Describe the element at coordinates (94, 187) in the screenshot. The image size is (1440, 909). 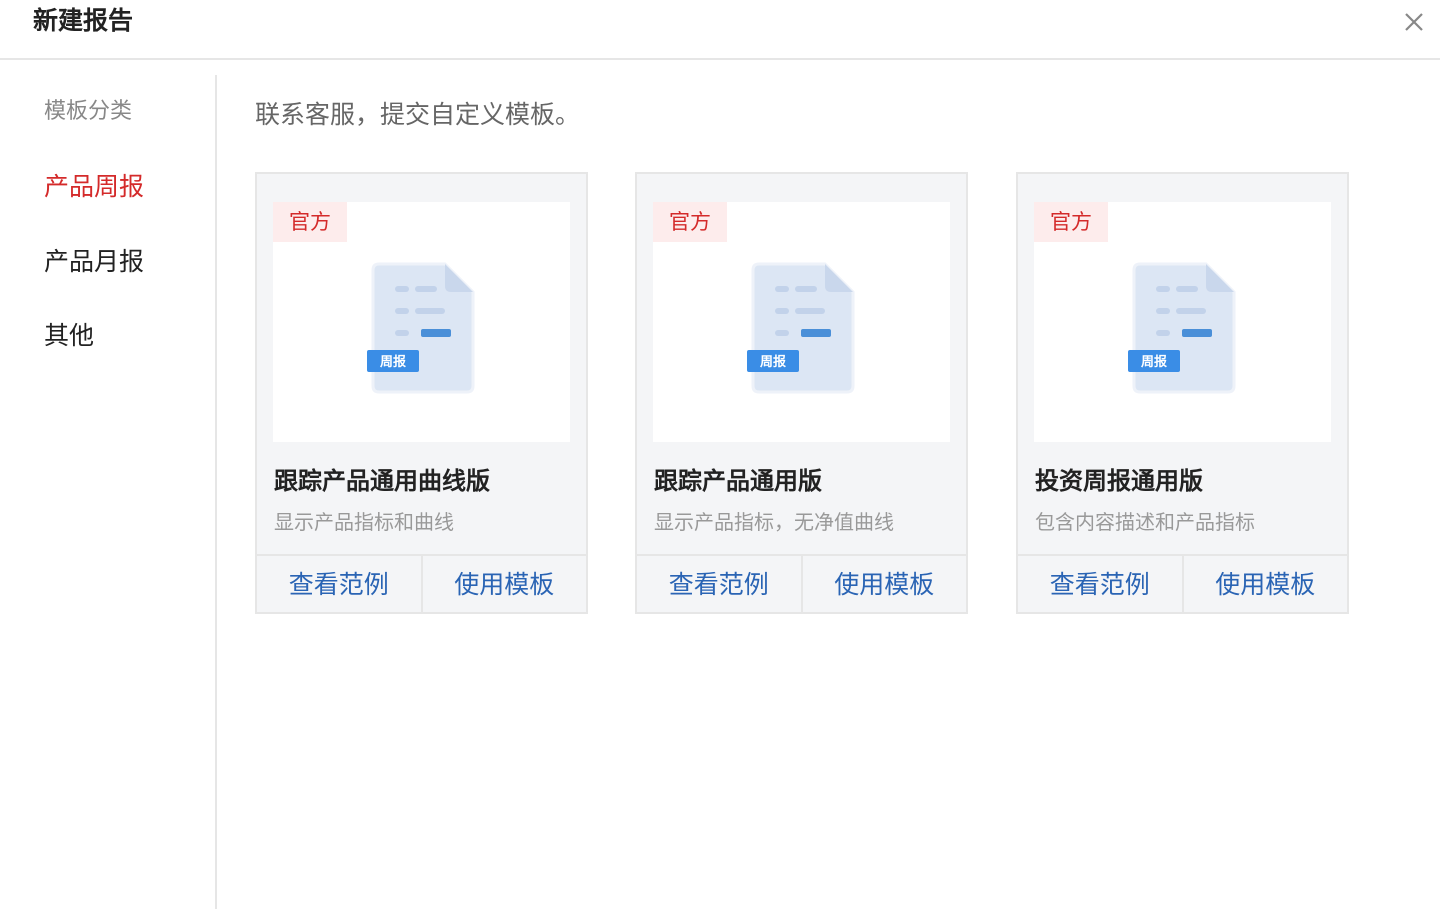
I see `sidebar-item-weekly: 产品周报` at that location.